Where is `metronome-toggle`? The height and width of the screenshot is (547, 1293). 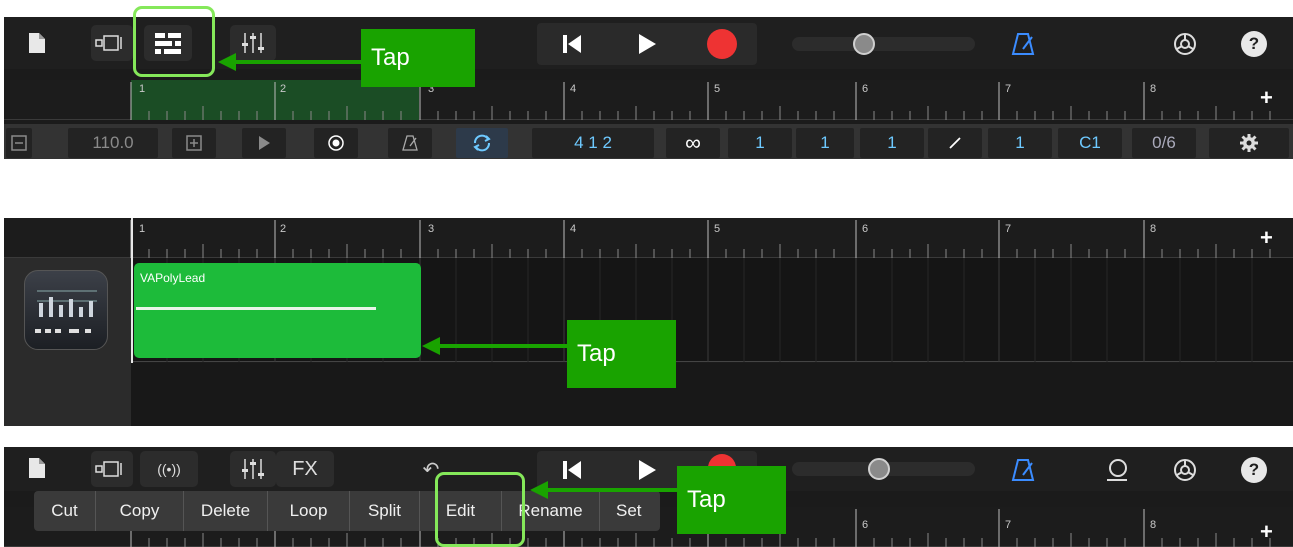
metronome-toggle is located at coordinates (410, 143).